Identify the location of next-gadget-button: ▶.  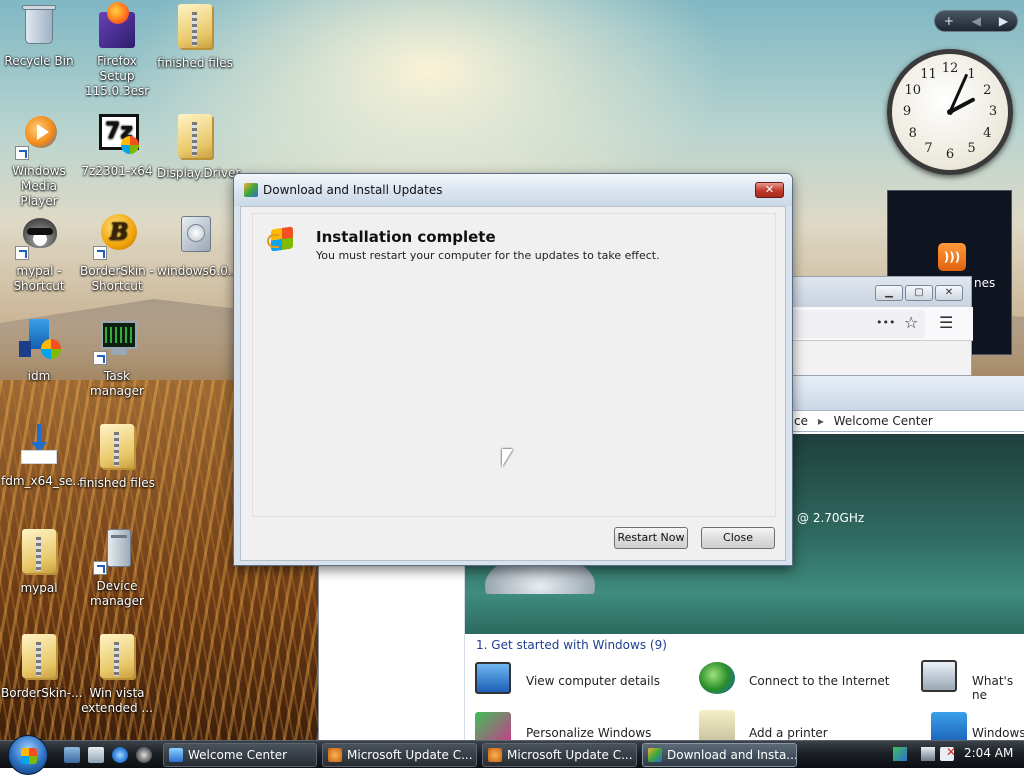
(1003, 21).